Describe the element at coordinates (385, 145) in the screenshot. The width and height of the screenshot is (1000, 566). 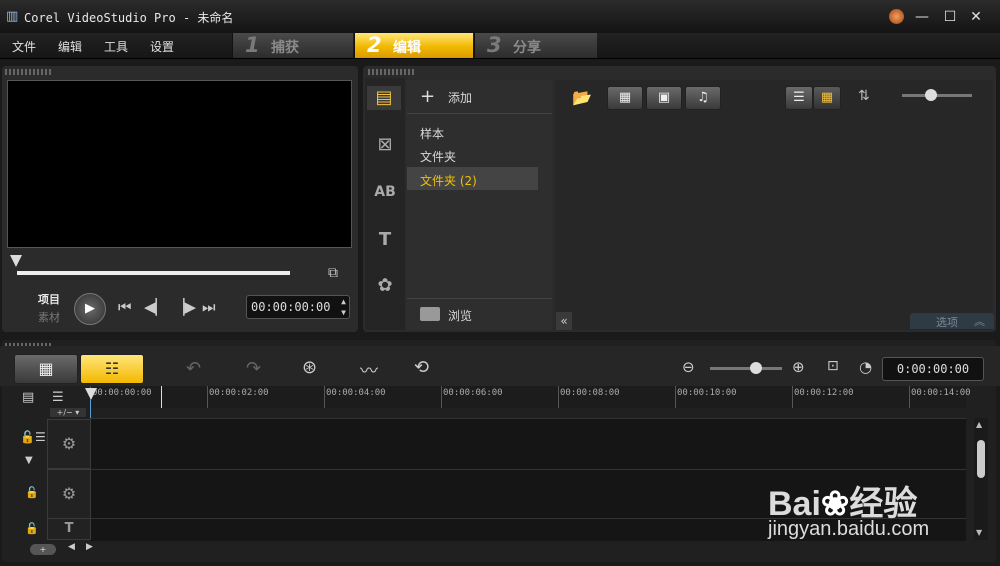
I see `transition-icon: ⊠` at that location.